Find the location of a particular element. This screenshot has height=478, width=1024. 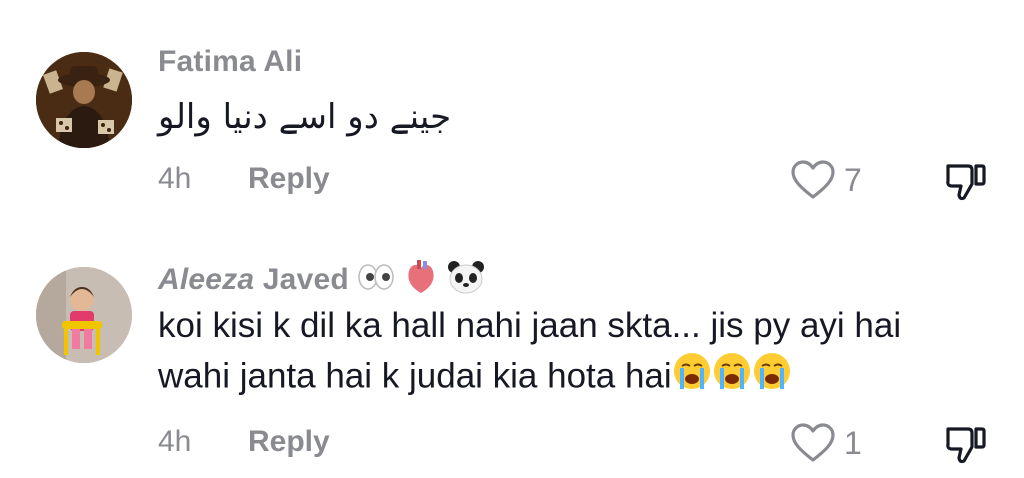

comment-text-line: wahi janta hai k judai kia hota hai is located at coordinates (415, 376).